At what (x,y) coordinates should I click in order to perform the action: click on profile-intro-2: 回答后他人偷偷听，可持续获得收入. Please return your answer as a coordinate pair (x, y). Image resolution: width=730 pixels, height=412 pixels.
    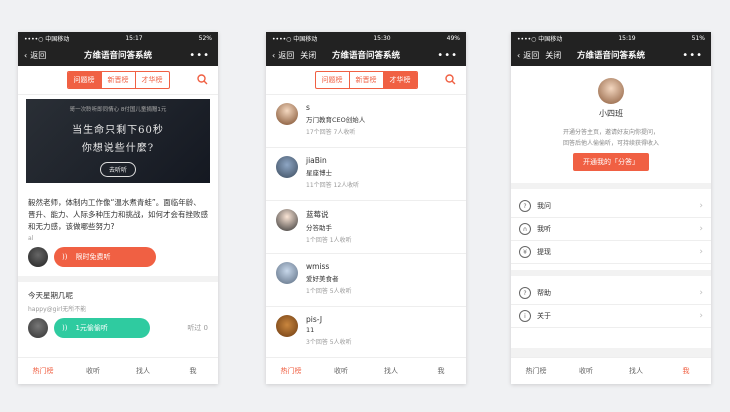
    Looking at the image, I should click on (610, 143).